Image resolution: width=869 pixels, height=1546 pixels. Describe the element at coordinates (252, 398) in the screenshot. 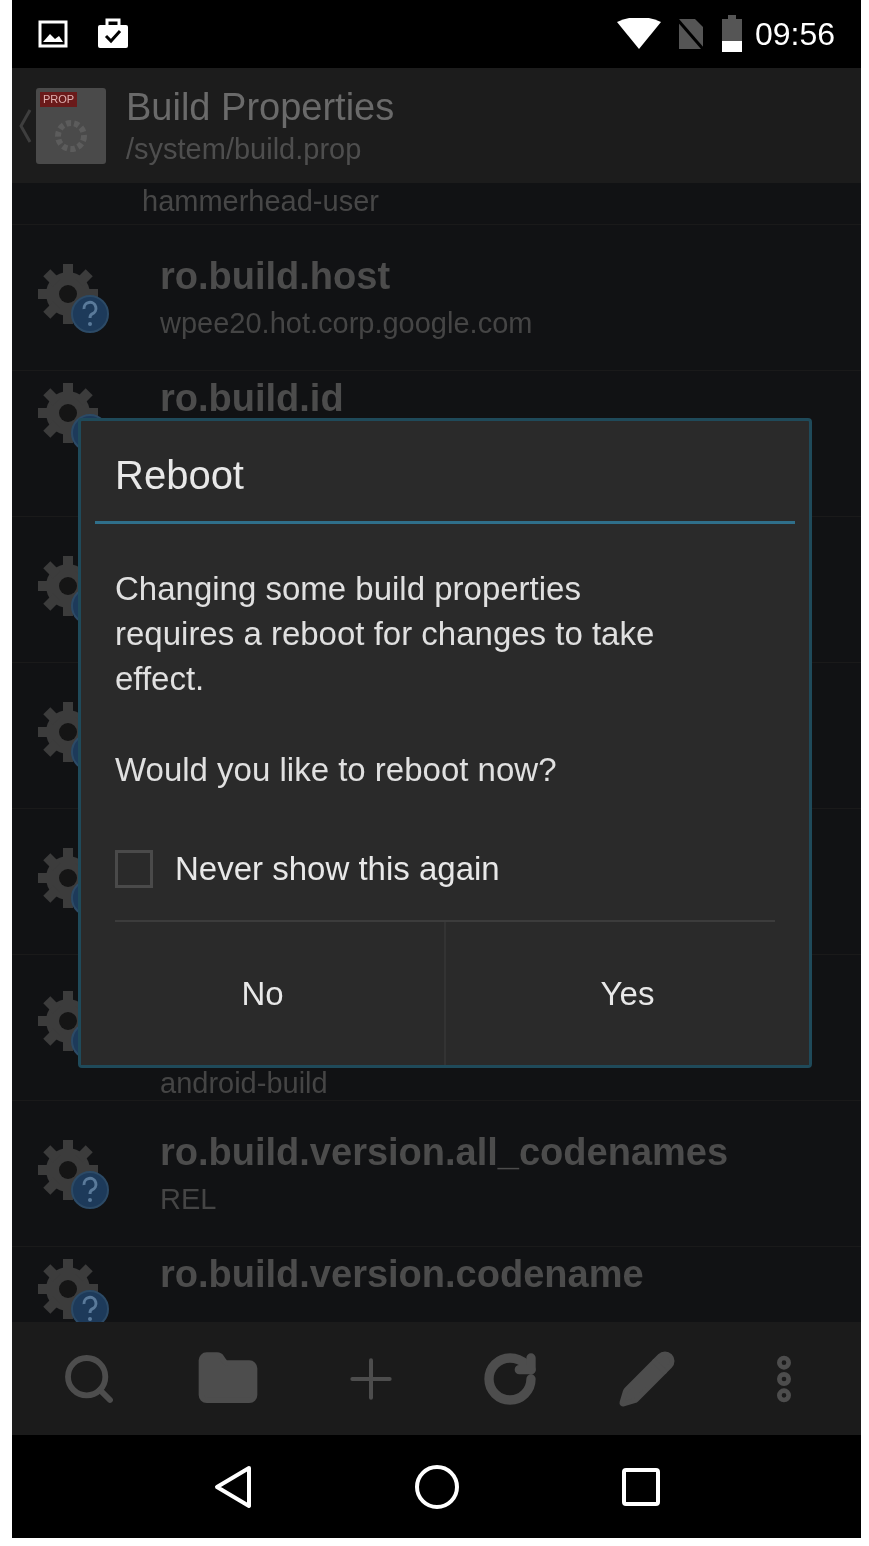

I see `property-name: ro.build.id` at that location.